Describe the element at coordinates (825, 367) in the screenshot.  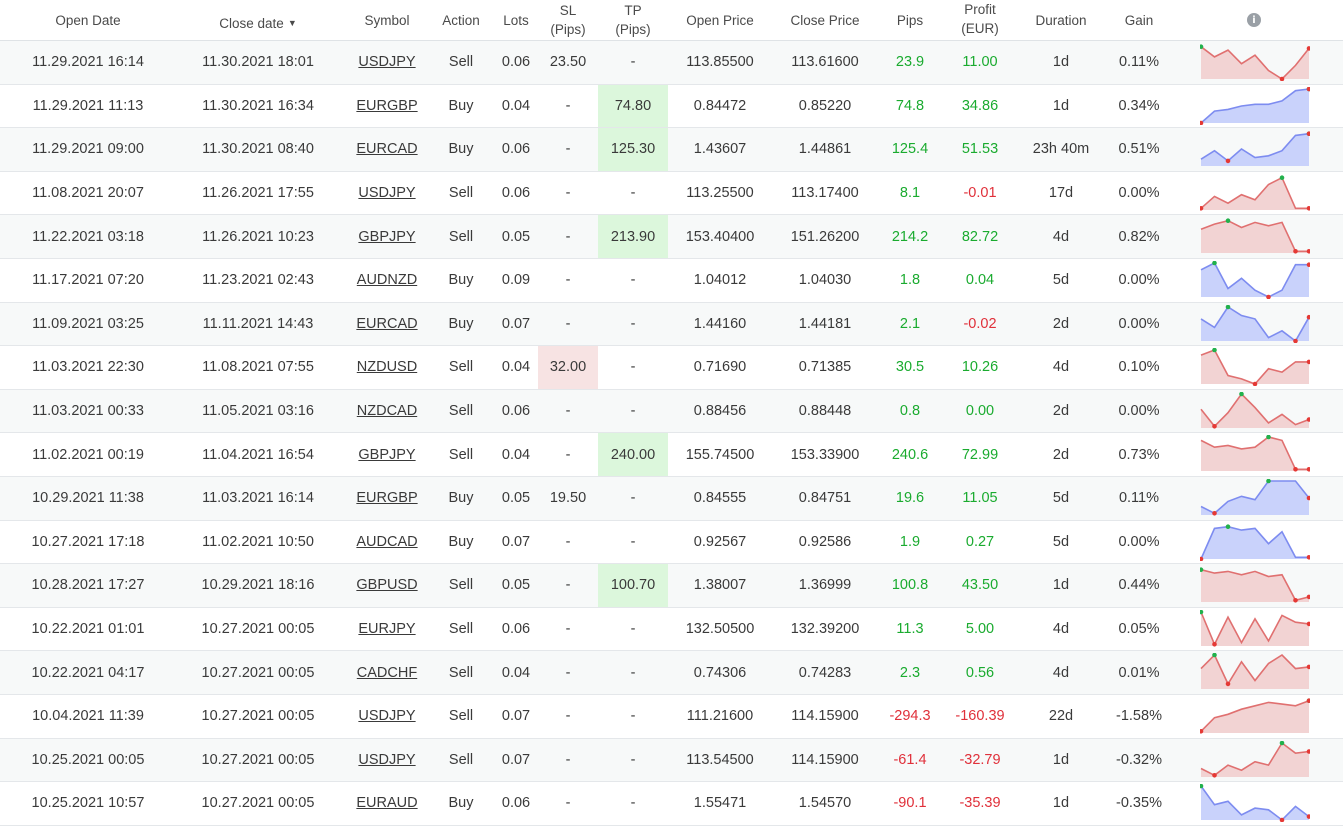
I see `cell-close-price: 0.71385` at that location.